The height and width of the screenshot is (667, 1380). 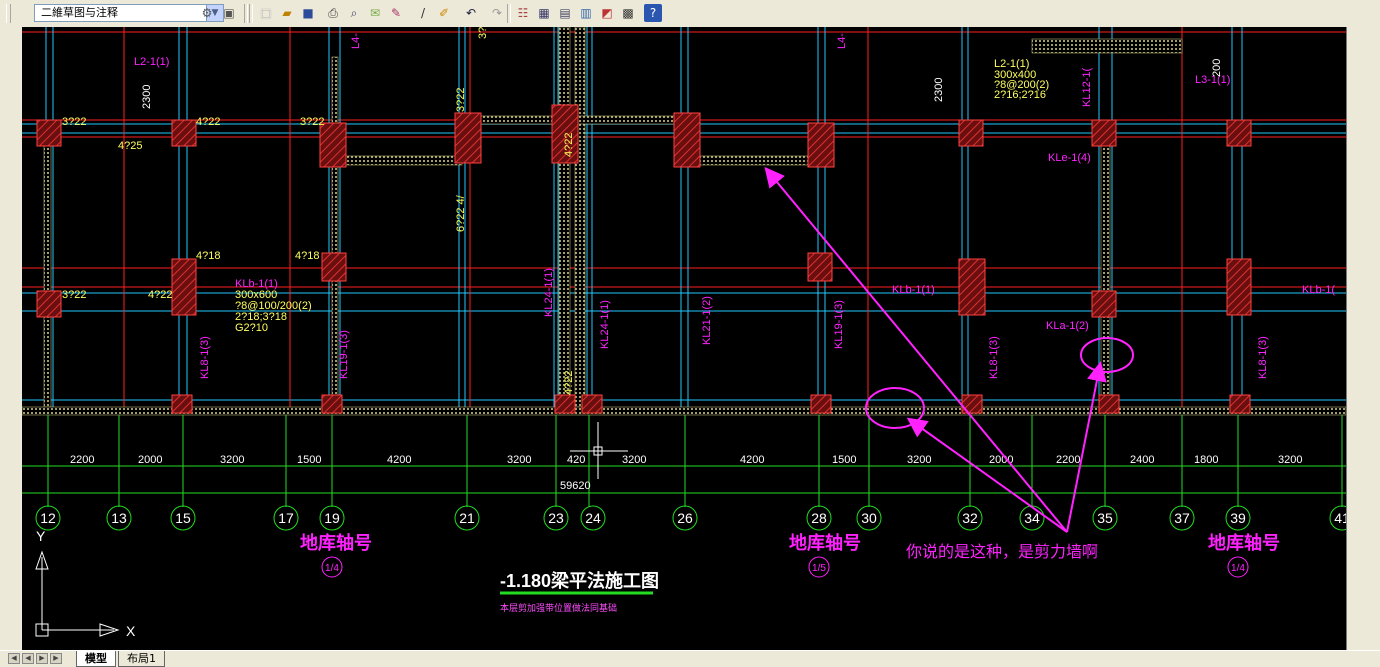 I want to click on svg-text: 28, so click(x=819, y=518).